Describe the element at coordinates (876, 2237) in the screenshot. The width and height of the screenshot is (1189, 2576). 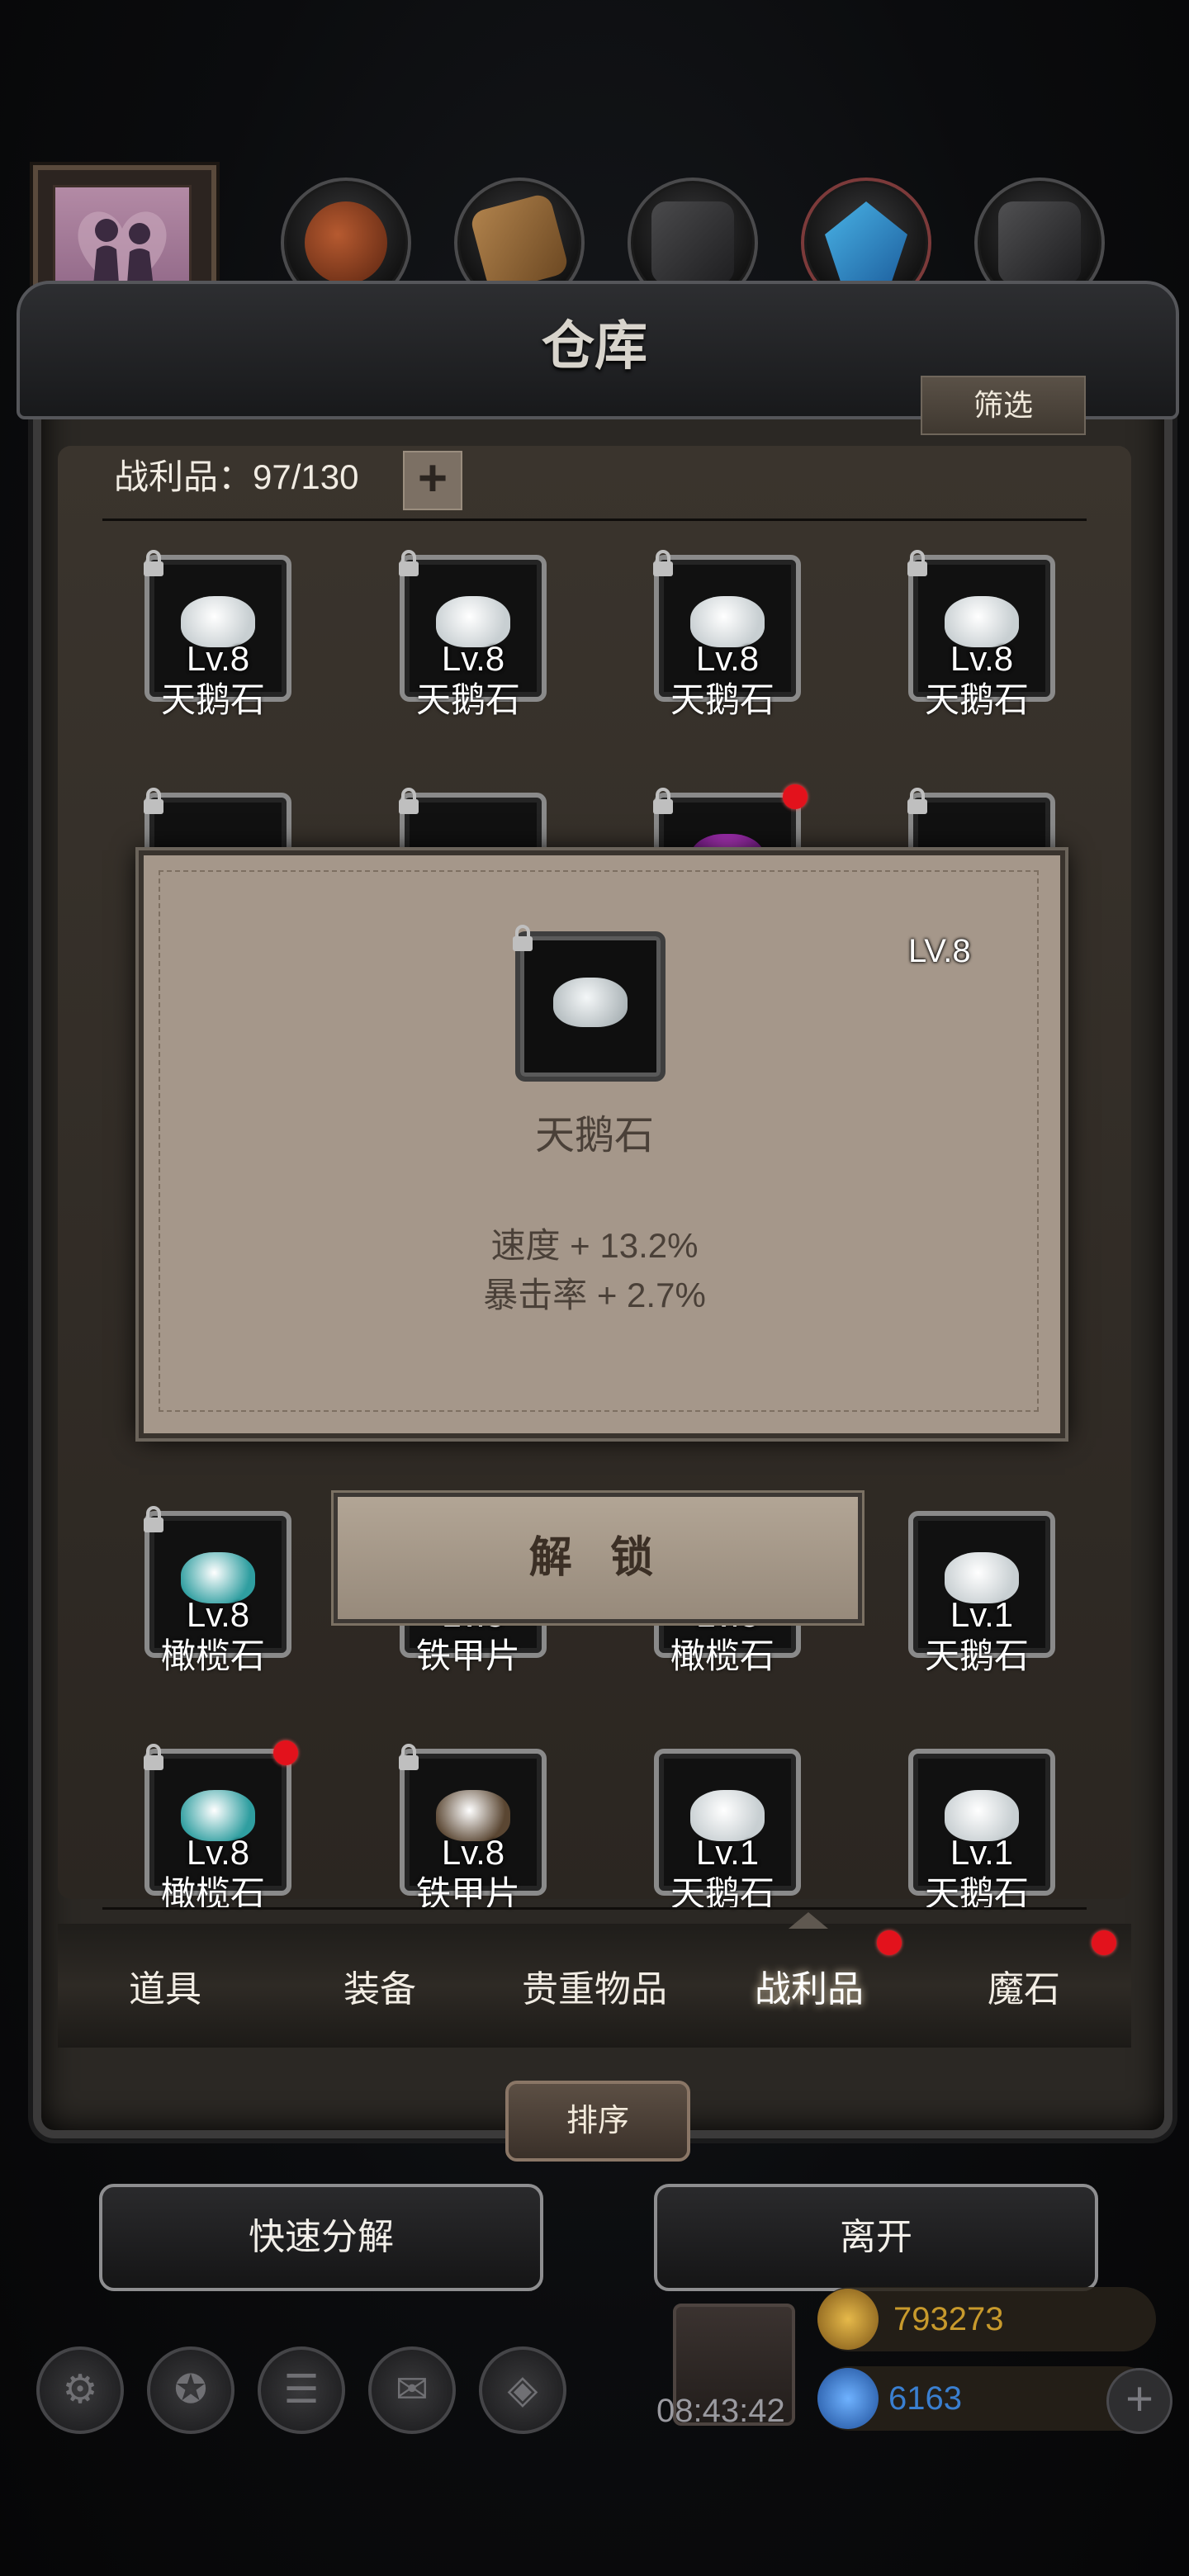
I see `leave-button: 离开` at that location.